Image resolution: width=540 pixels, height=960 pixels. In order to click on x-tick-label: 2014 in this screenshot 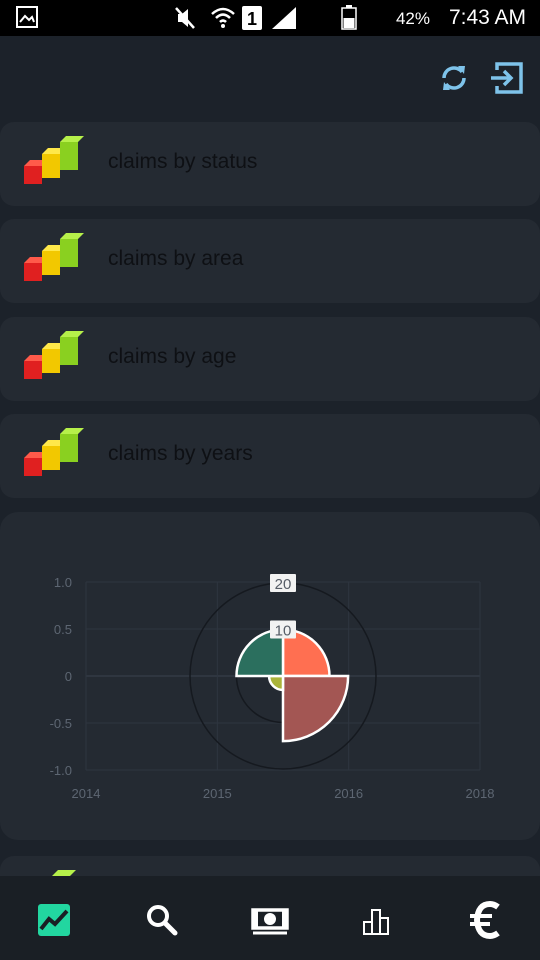, I will do `click(86, 793)`.